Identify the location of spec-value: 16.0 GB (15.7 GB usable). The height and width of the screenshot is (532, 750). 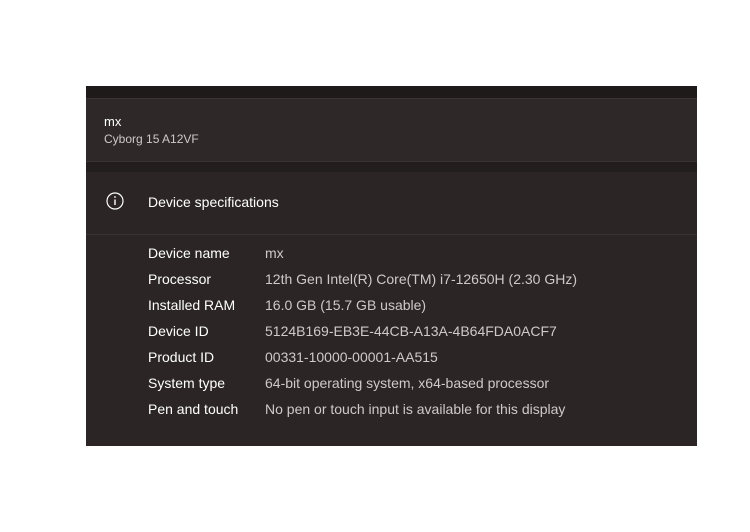
(346, 305).